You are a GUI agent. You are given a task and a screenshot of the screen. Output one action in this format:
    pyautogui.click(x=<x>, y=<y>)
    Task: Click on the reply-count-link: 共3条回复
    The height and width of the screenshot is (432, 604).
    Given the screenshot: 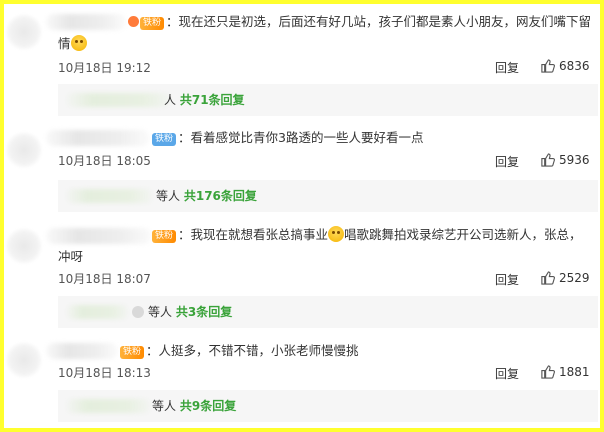 What is the action you would take?
    pyautogui.click(x=204, y=312)
    